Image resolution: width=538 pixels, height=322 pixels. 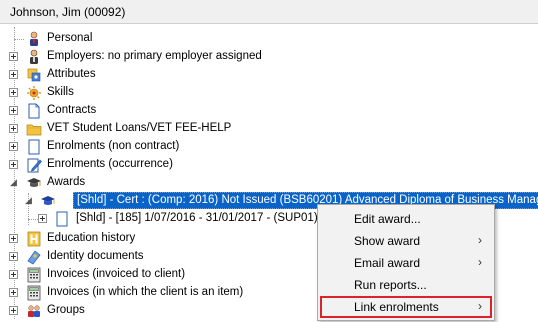 What do you see at coordinates (34, 75) in the screenshot?
I see `attributes-icon` at bounding box center [34, 75].